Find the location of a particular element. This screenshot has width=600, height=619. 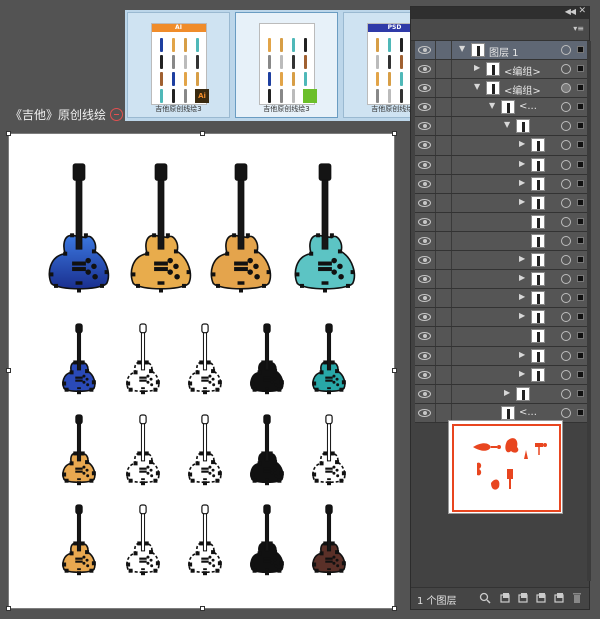

guitar-small-r3-c5 is located at coordinates (329, 540).